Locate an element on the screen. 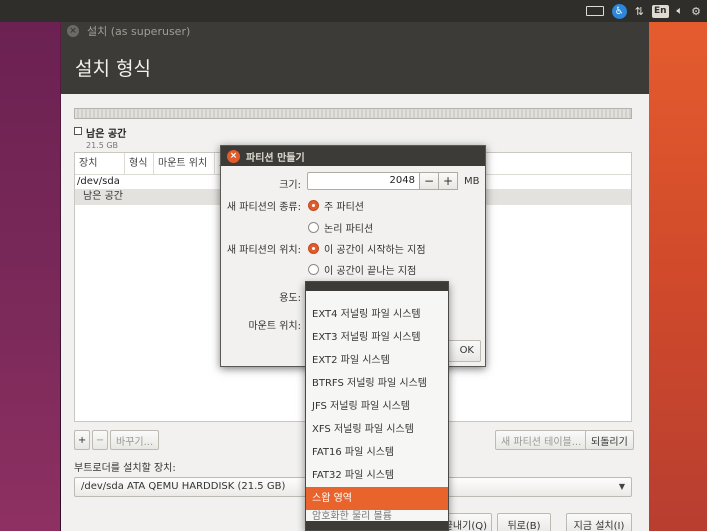 This screenshot has width=707, height=531. power-gear-icon: ⚙ is located at coordinates (696, 11).